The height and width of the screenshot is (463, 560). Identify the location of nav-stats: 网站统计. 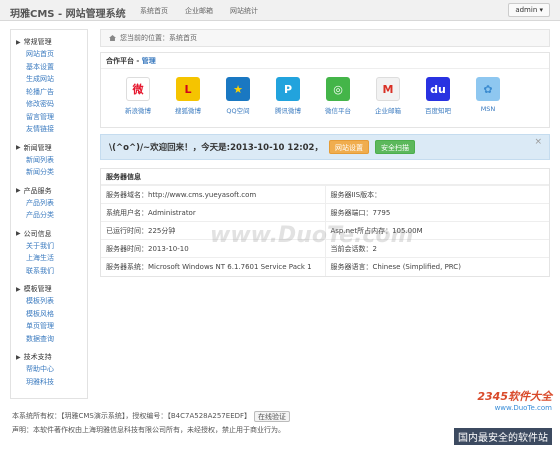
(244, 11).